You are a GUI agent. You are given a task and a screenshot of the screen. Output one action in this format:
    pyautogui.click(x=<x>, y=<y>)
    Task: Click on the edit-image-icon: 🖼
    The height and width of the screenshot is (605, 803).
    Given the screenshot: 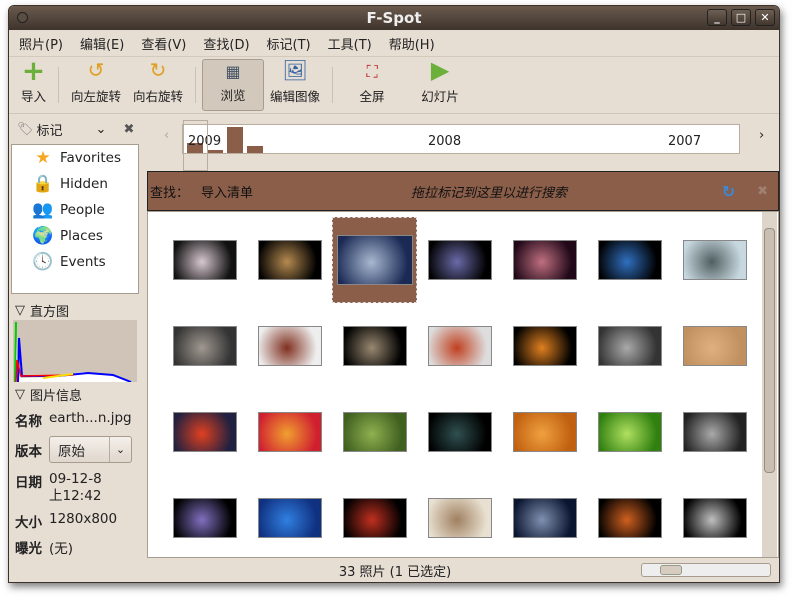 What is the action you would take?
    pyautogui.click(x=295, y=70)
    